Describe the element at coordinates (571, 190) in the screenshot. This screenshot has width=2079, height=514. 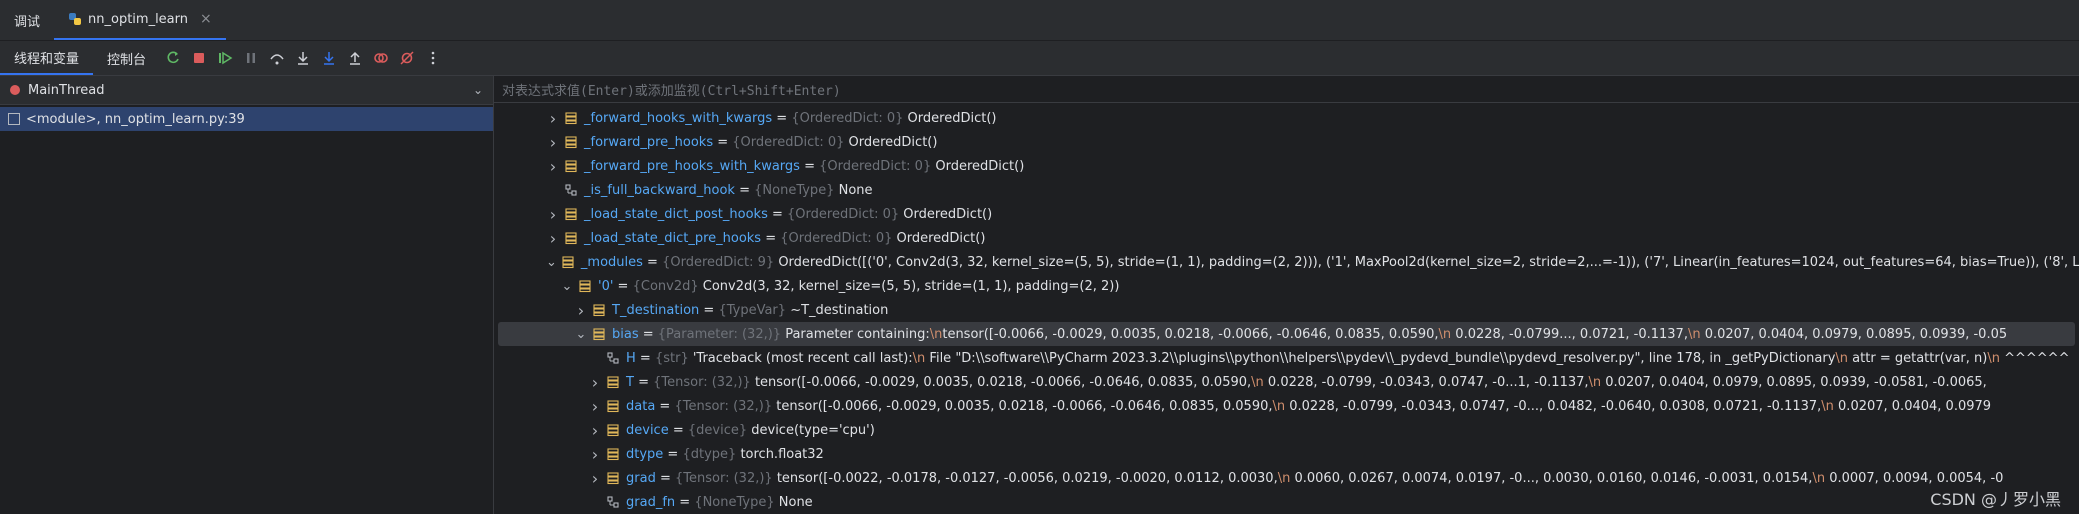
I see `field-icon` at that location.